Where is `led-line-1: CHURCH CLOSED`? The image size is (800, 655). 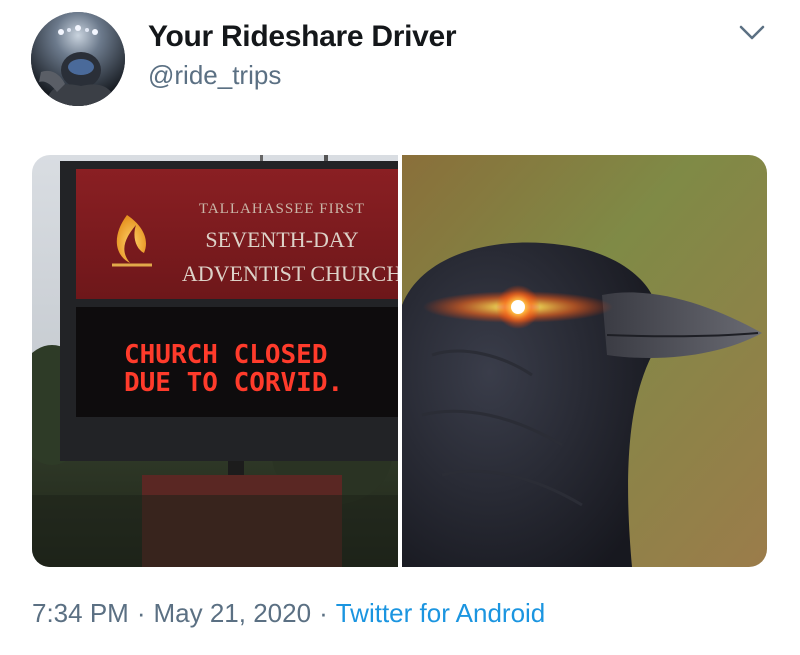
led-line-1: CHURCH CLOSED is located at coordinates (226, 355).